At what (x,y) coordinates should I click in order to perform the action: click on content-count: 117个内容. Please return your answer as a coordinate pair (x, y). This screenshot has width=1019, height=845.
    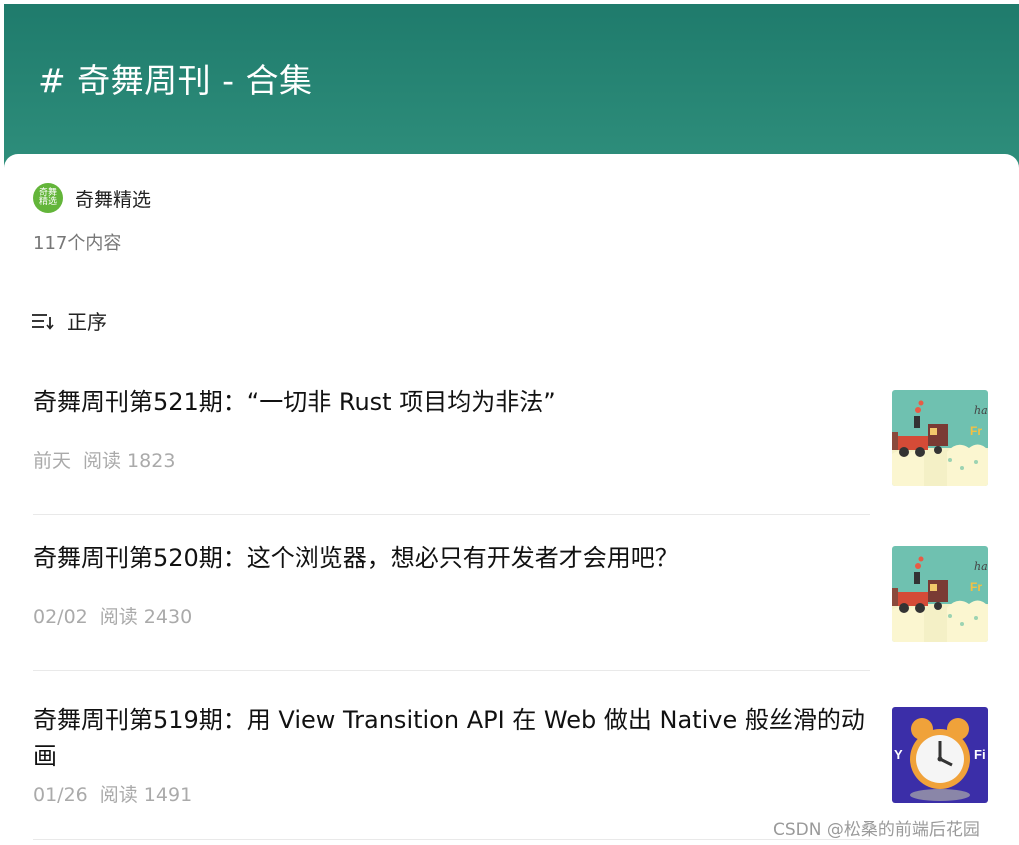
    Looking at the image, I should click on (77, 243).